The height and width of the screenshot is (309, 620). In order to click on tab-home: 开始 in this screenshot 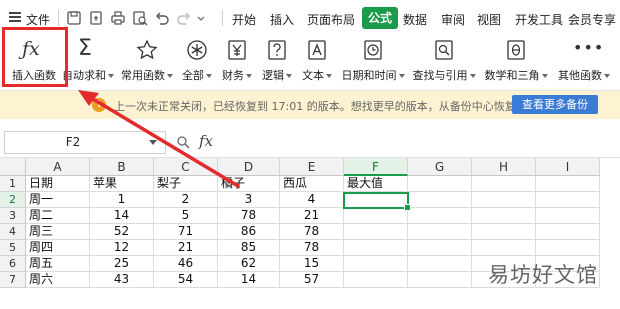, I will do `click(244, 19)`.